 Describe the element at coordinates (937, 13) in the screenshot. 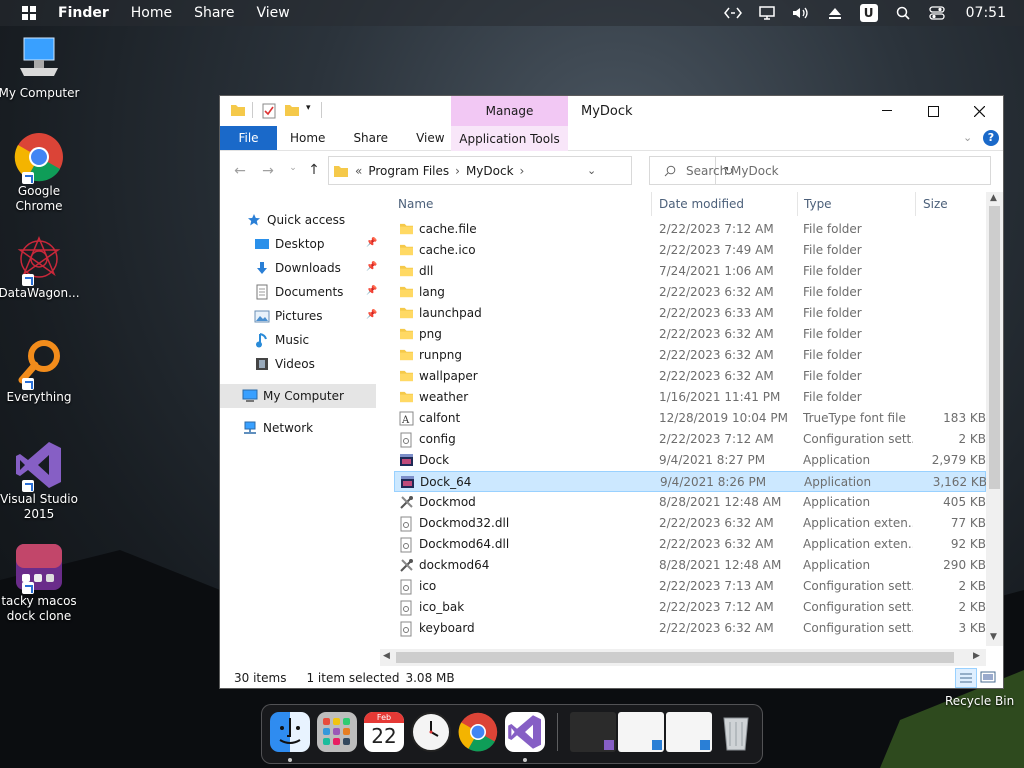

I see `control-center-icon` at that location.